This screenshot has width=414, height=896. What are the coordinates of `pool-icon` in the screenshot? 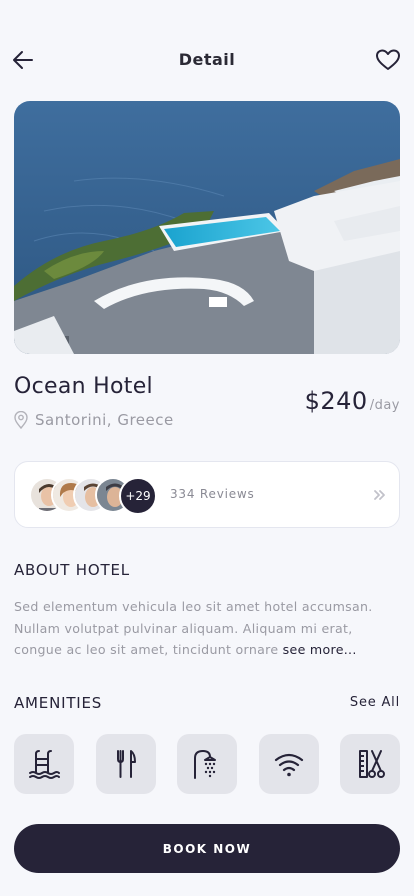 It's located at (44, 764).